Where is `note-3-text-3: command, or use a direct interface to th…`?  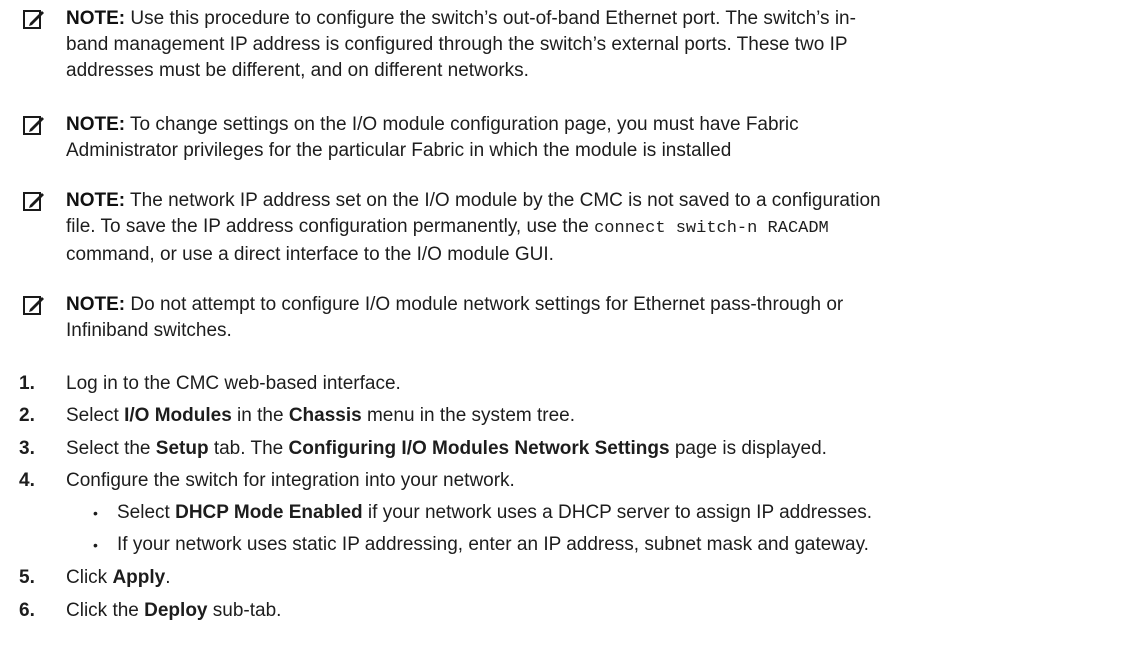
note-3-text-3: command, or use a direct interface to th… is located at coordinates (310, 254).